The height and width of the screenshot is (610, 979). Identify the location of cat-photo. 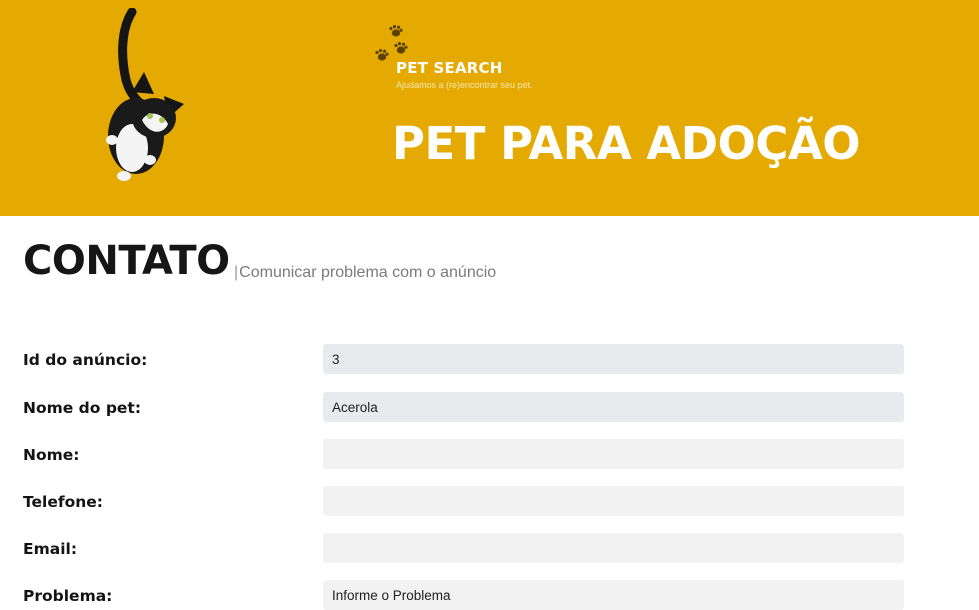
(145, 94).